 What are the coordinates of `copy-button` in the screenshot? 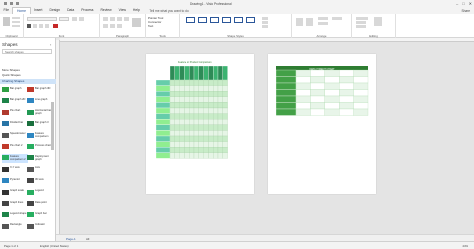 It's located at (16, 22).